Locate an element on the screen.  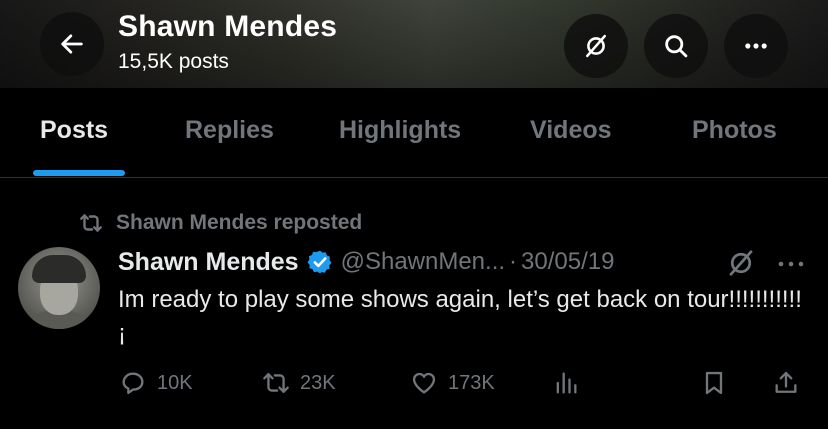
back-arrow-icon is located at coordinates (72, 44).